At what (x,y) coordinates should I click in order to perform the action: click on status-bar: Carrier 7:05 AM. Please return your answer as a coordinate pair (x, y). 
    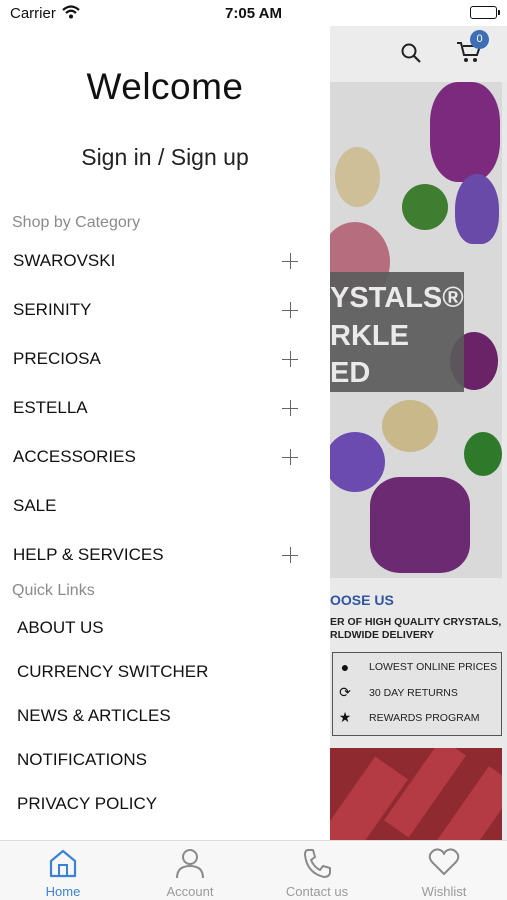
    Looking at the image, I should click on (253, 13).